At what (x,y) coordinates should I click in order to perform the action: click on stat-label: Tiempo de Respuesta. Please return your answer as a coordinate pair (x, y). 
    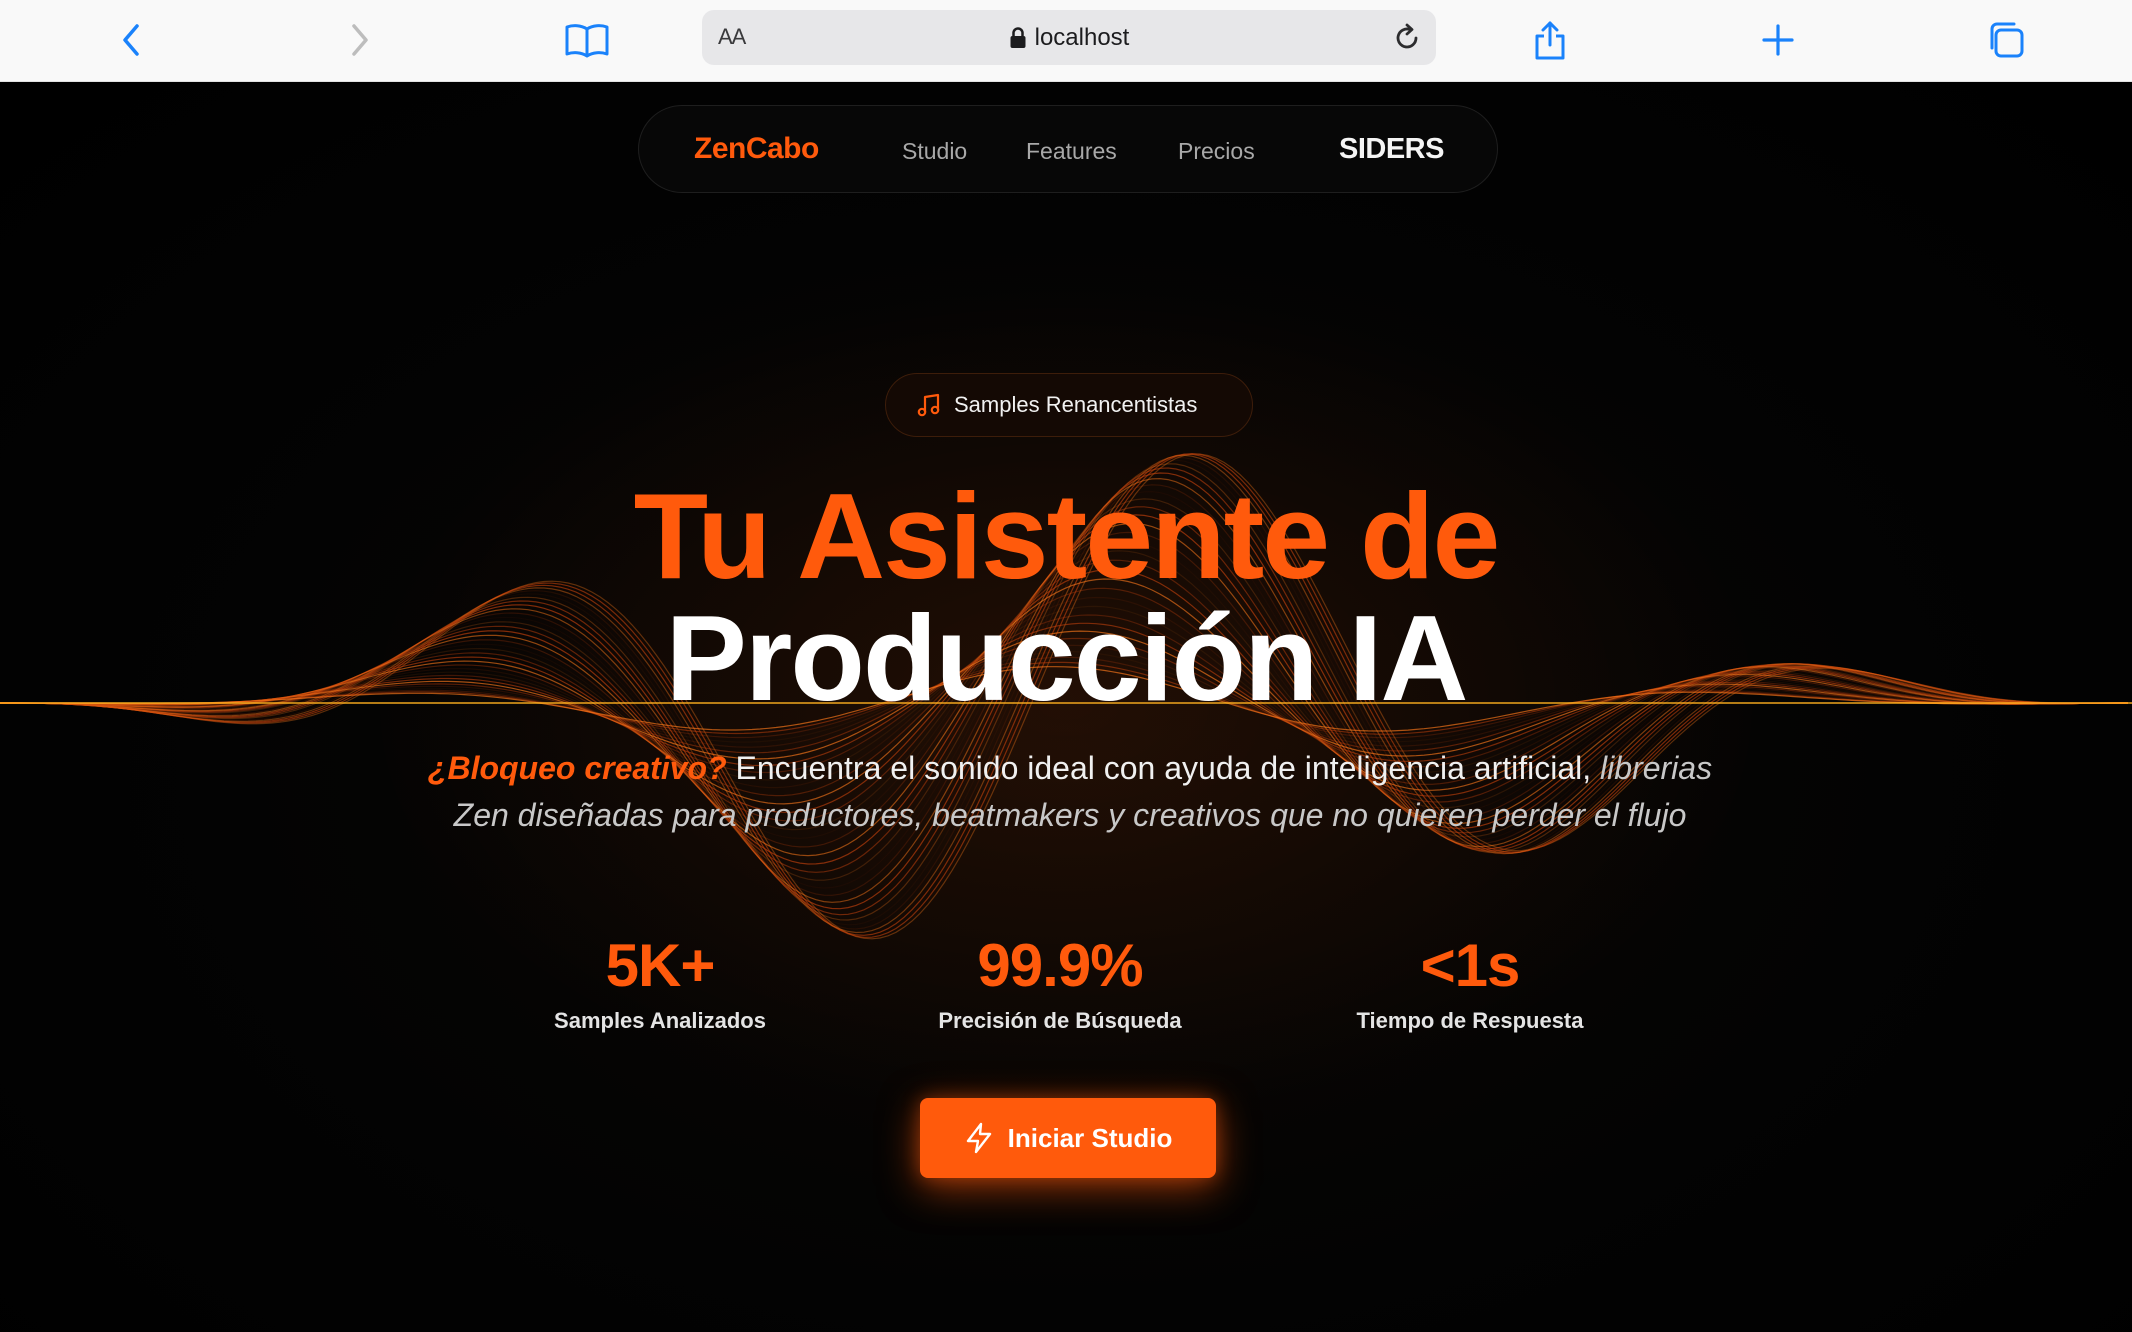
    Looking at the image, I should click on (1470, 1020).